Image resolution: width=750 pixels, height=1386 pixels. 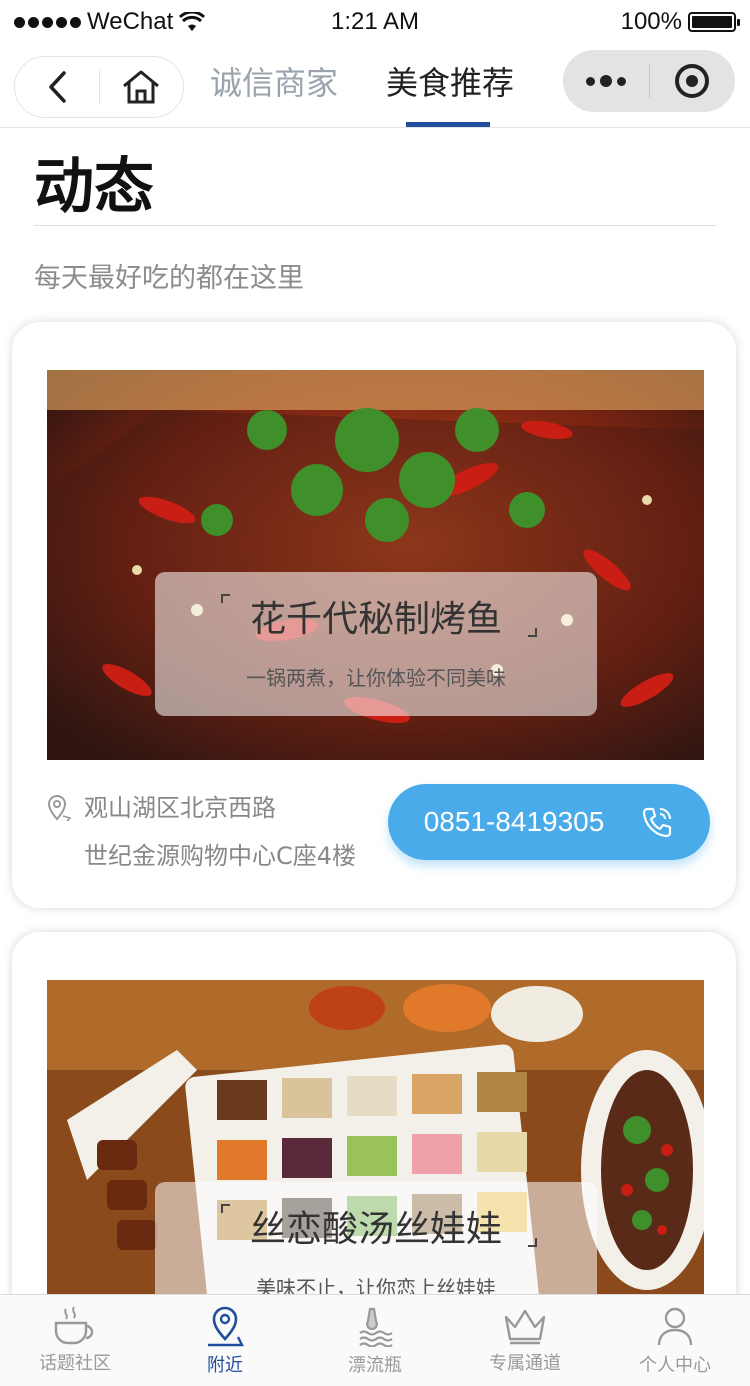 I want to click on tab-label: 话题社区, so click(x=75, y=1363).